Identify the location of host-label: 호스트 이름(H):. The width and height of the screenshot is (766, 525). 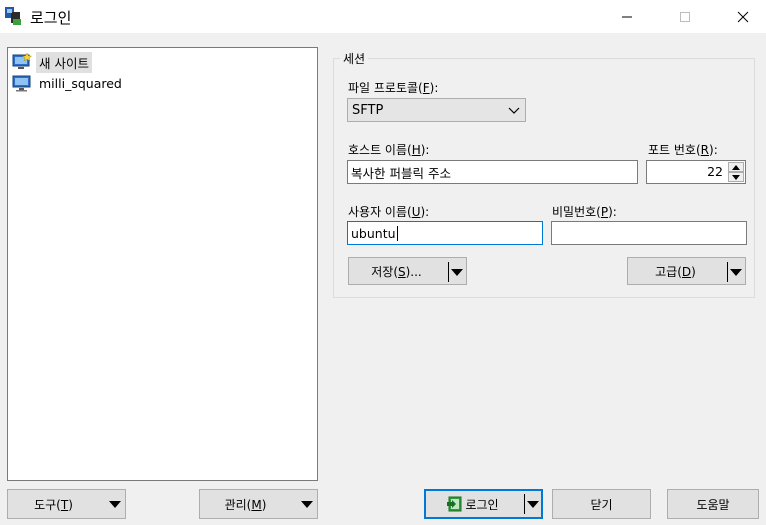
(389, 150).